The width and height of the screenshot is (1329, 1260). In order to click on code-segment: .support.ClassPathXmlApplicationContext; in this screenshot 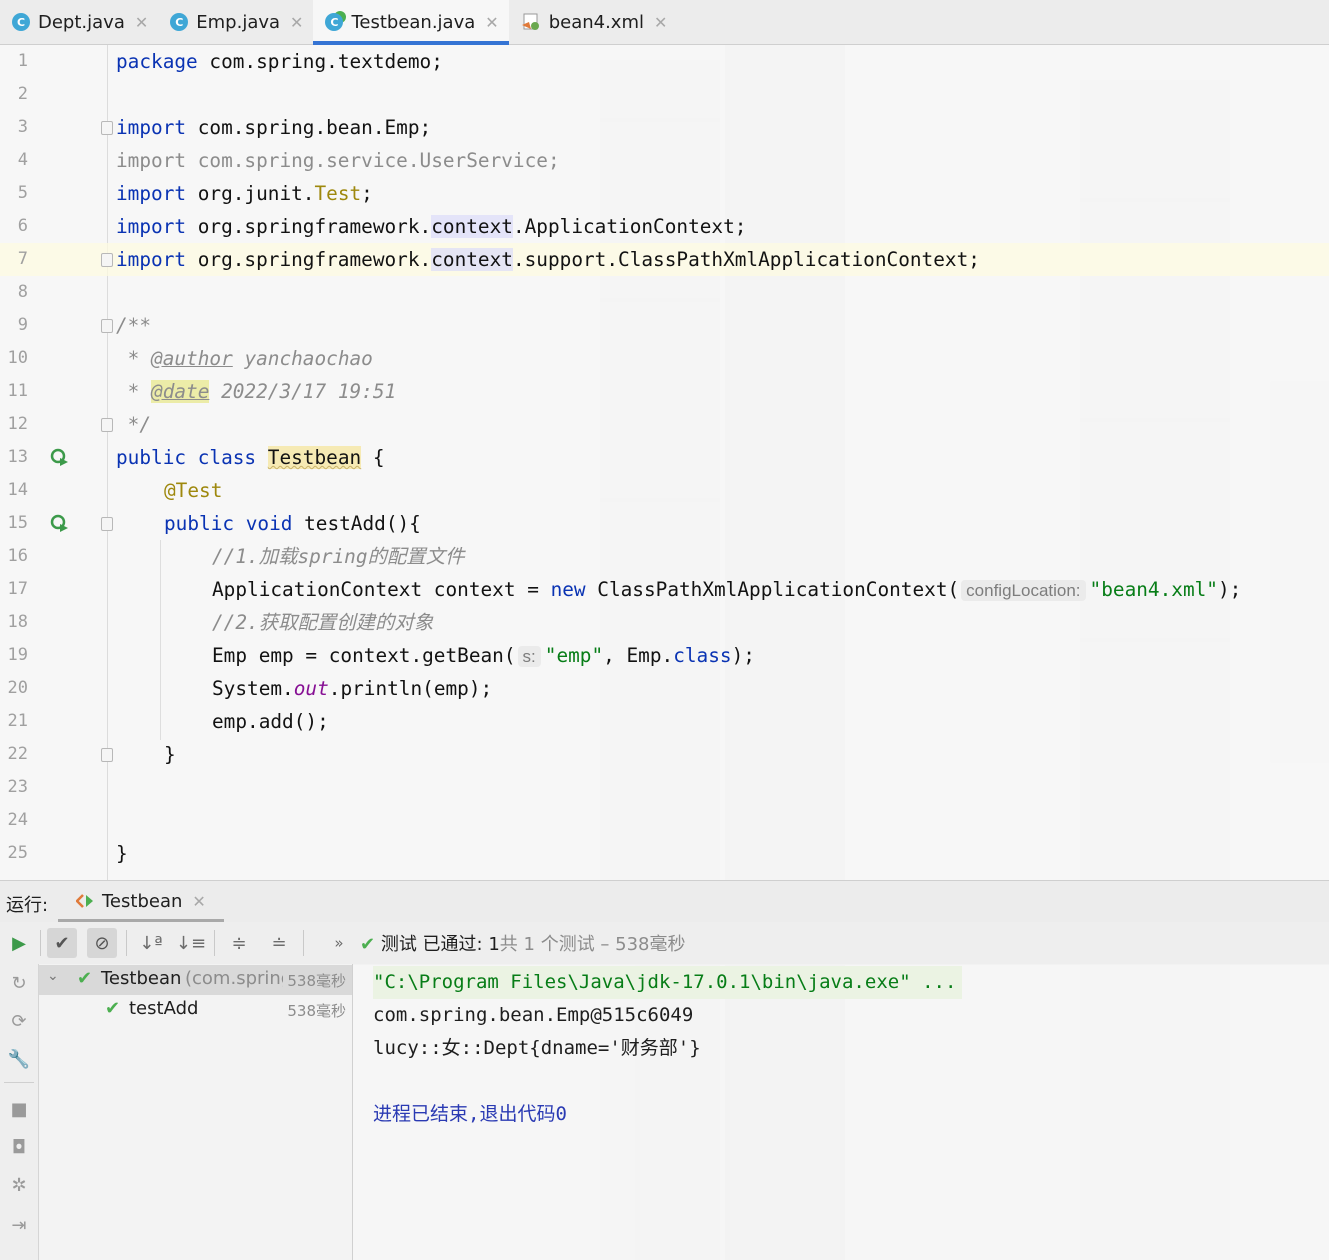, I will do `click(746, 259)`.